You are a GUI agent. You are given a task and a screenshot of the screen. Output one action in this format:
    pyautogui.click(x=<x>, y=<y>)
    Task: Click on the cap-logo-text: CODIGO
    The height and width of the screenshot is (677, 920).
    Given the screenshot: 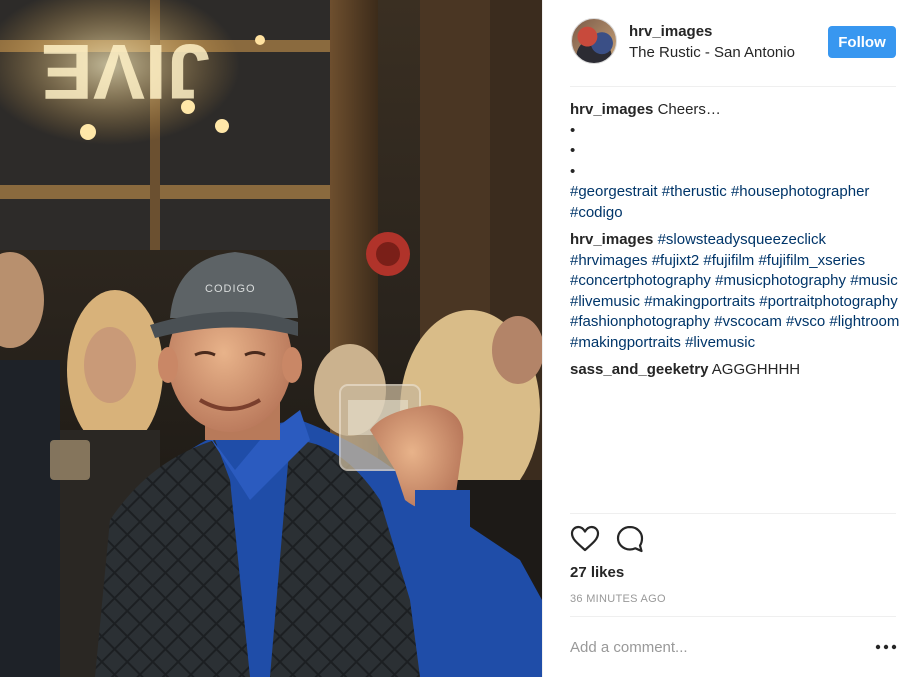 What is the action you would take?
    pyautogui.click(x=230, y=289)
    